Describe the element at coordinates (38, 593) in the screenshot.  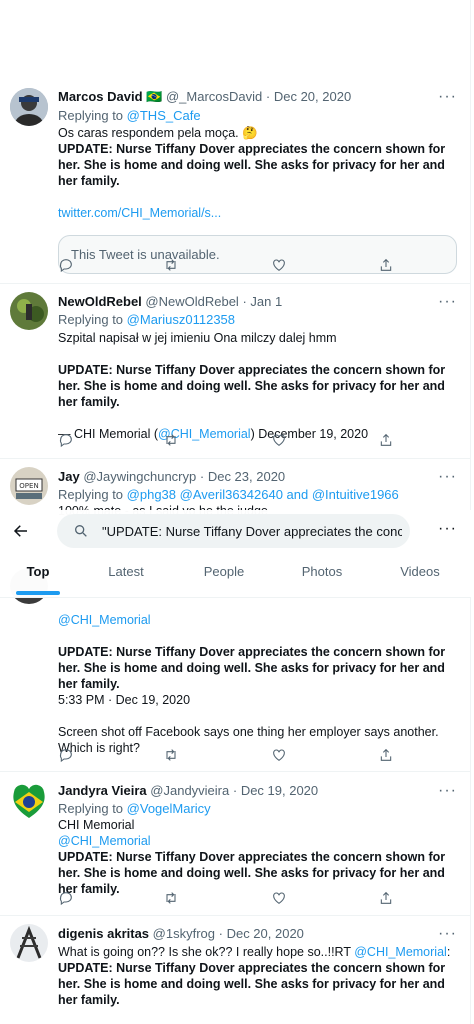
I see `active-tab-indicator` at that location.